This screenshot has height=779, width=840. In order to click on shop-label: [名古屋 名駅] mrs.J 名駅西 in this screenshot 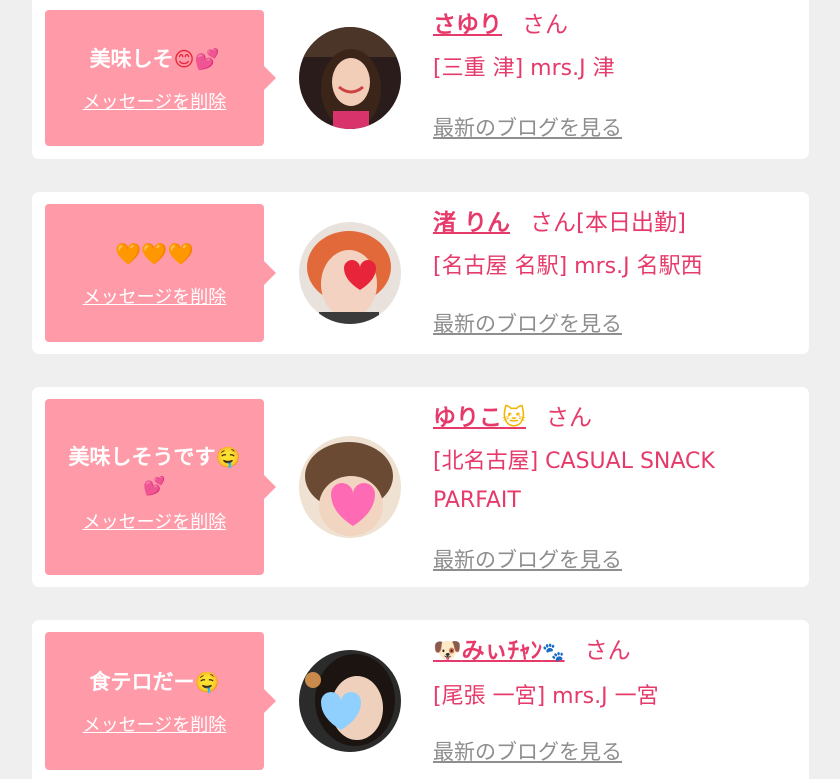, I will do `click(568, 266)`.